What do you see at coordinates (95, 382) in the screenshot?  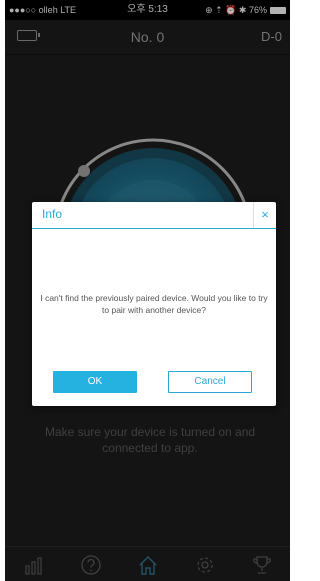 I see `ok-button: OK` at bounding box center [95, 382].